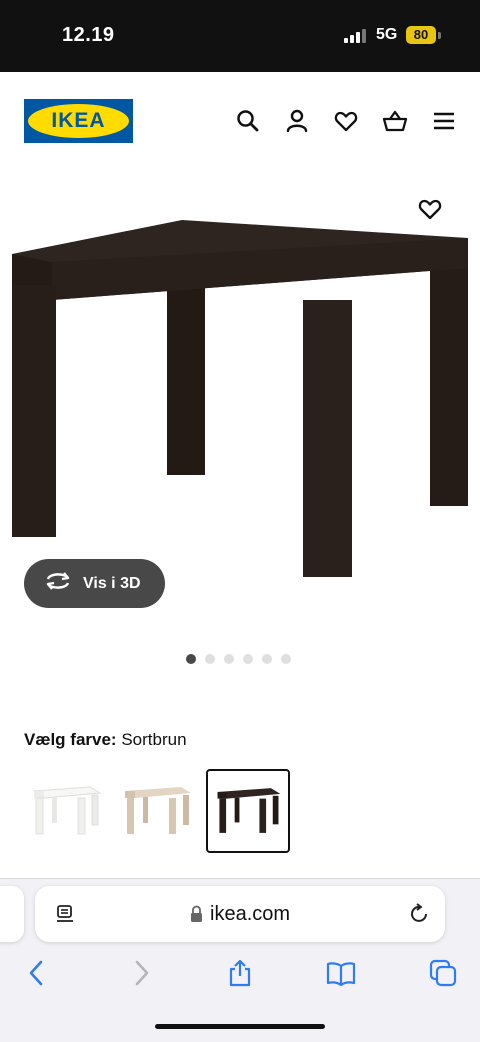 The height and width of the screenshot is (1042, 480). Describe the element at coordinates (141, 973) in the screenshot. I see `forward-icon` at that location.